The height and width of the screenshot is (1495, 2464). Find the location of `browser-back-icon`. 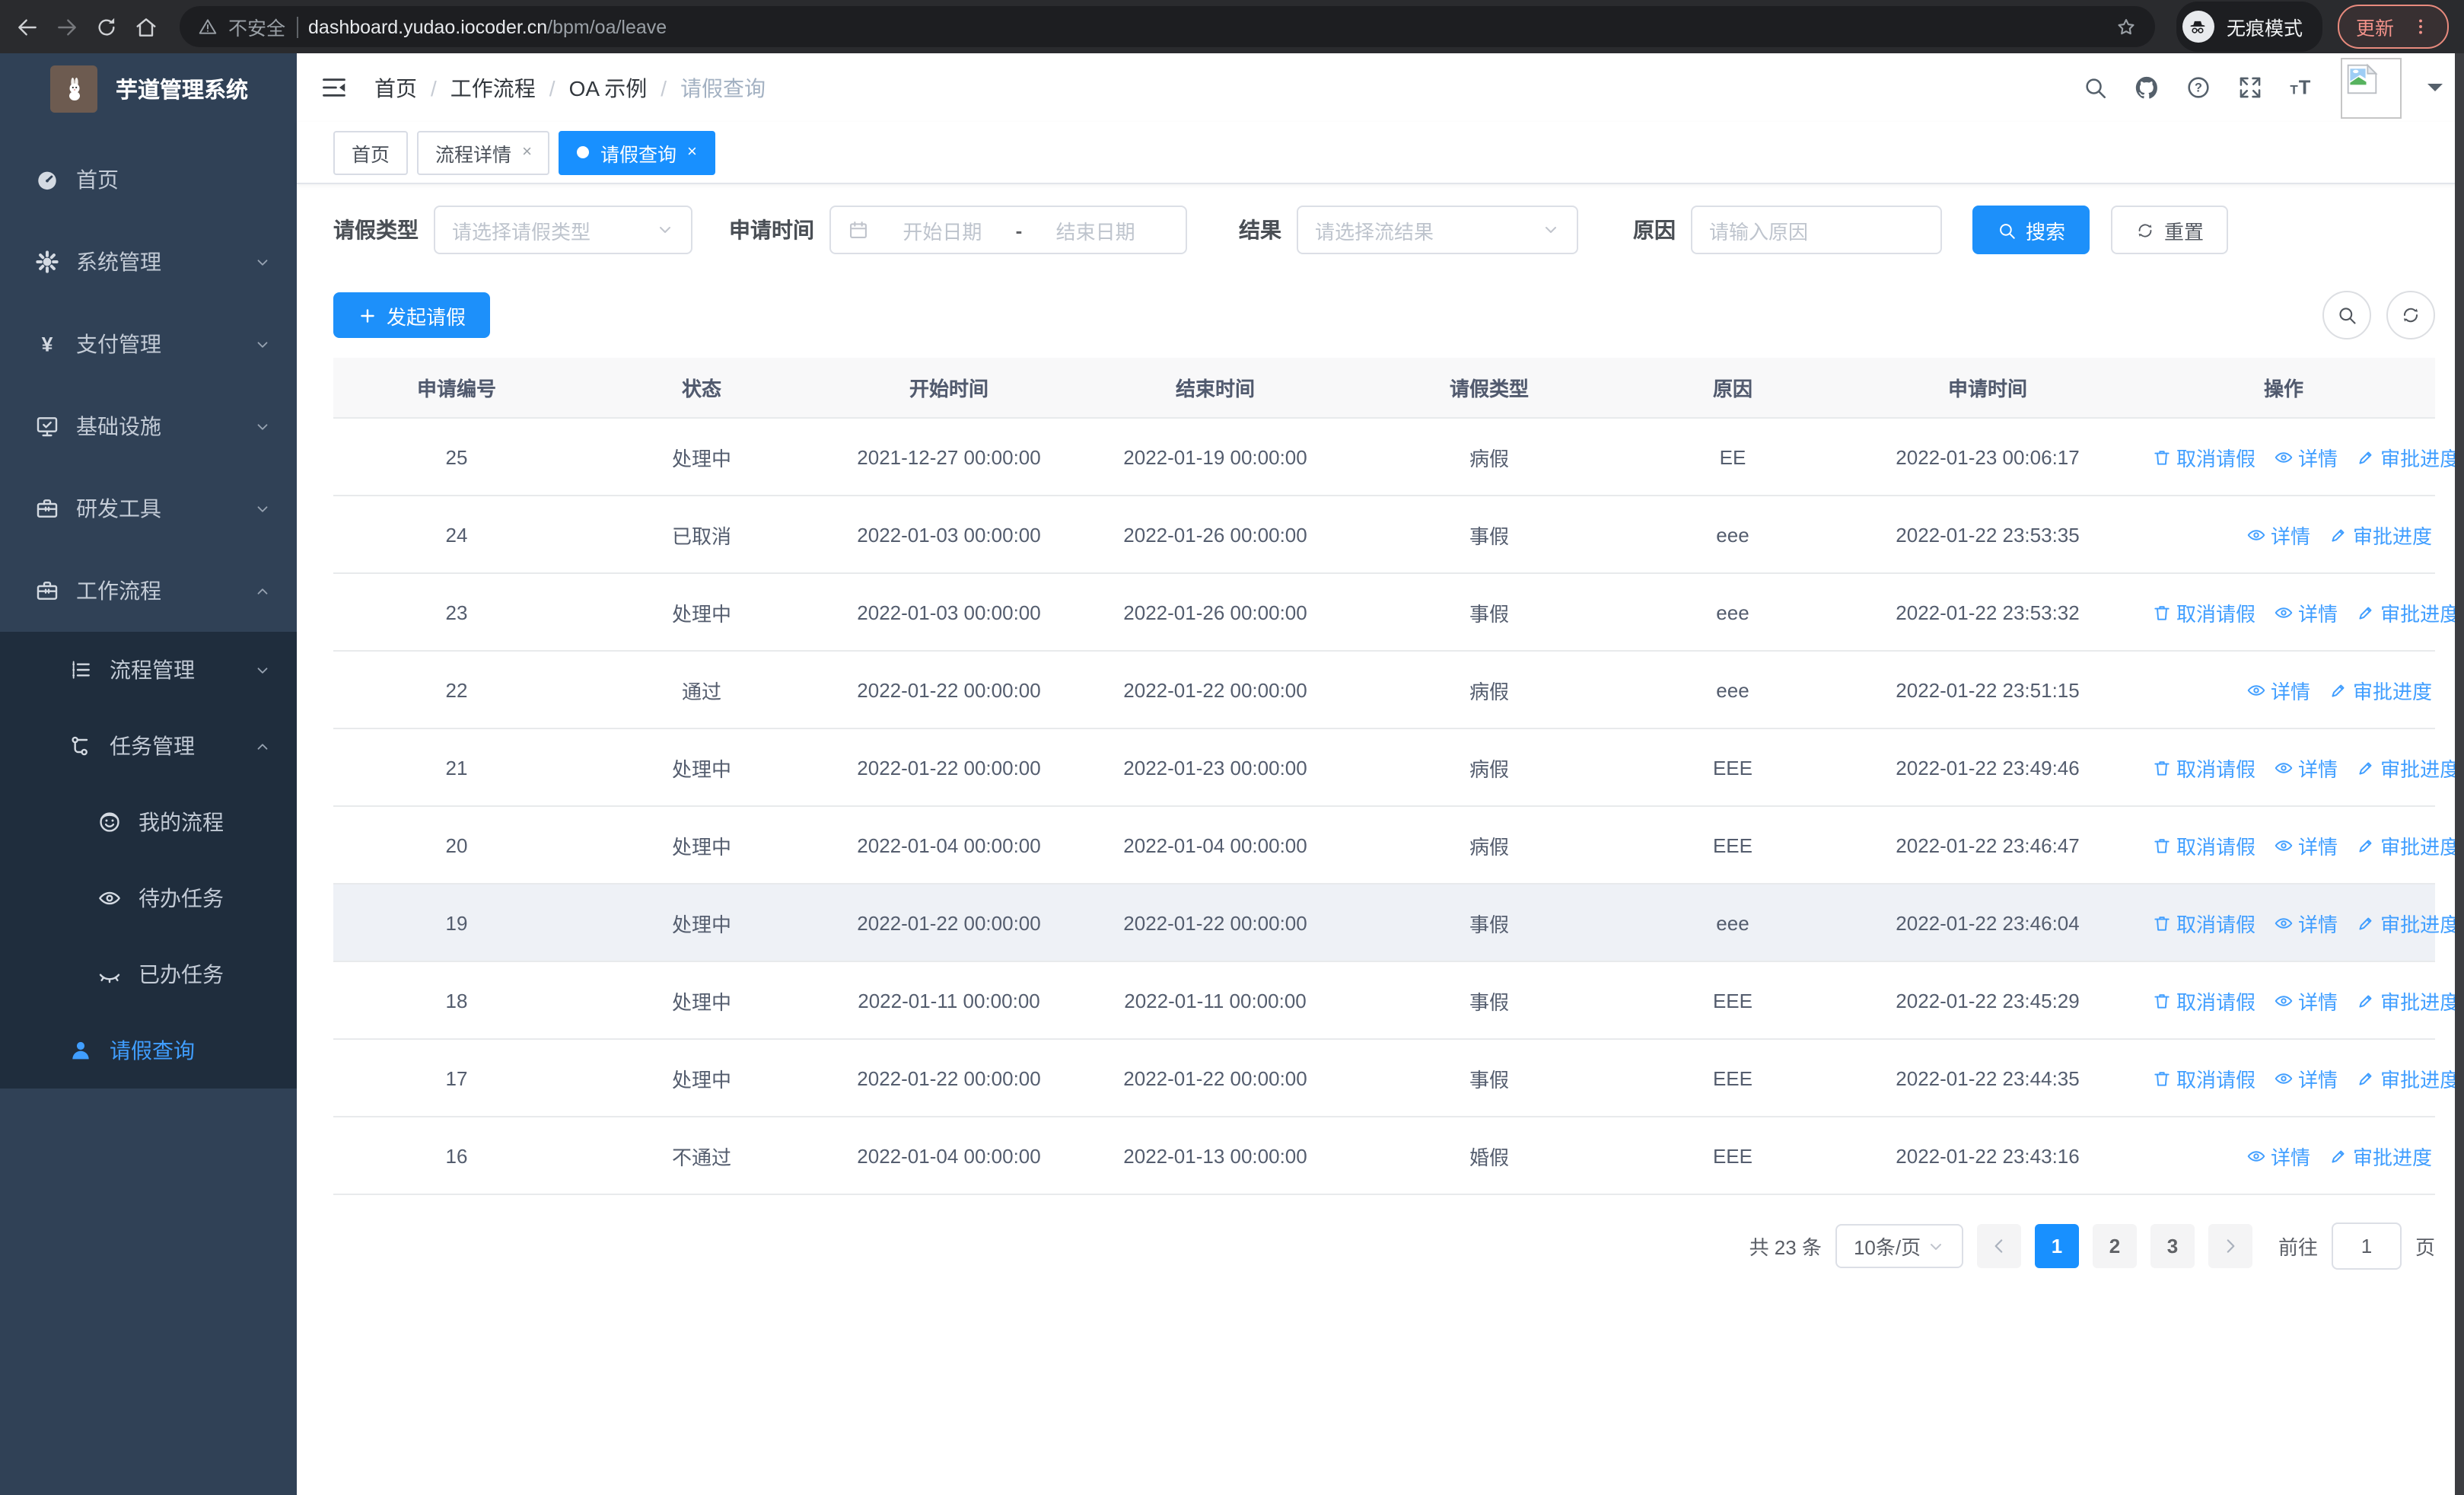

browser-back-icon is located at coordinates (27, 27).